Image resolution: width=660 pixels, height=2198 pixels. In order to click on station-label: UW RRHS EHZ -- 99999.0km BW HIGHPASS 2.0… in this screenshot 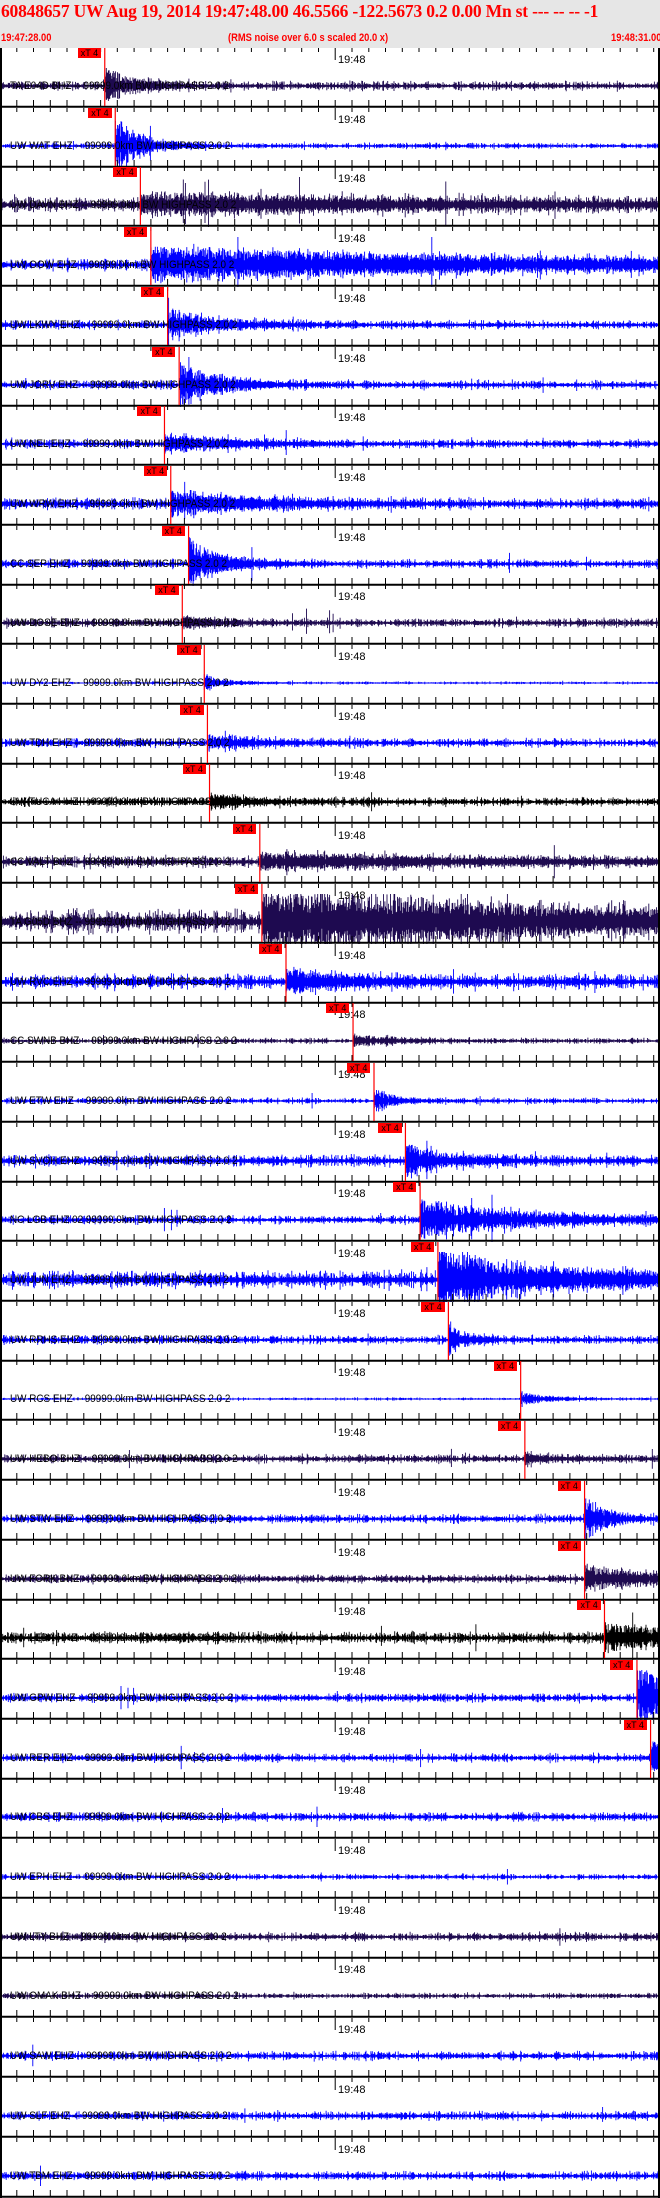, I will do `click(124, 1339)`.